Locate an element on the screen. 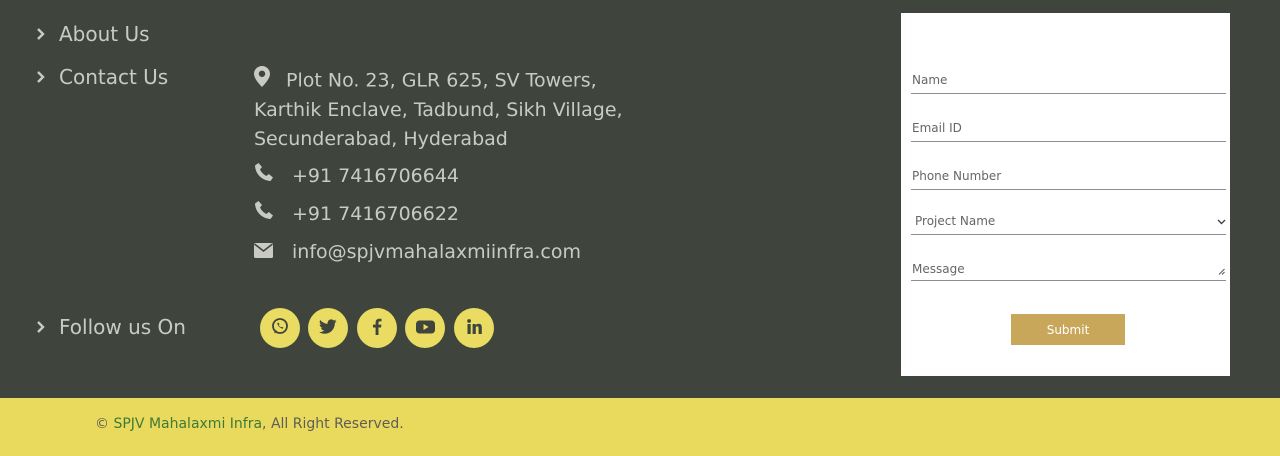  about-us-link: About Us is located at coordinates (93, 34).